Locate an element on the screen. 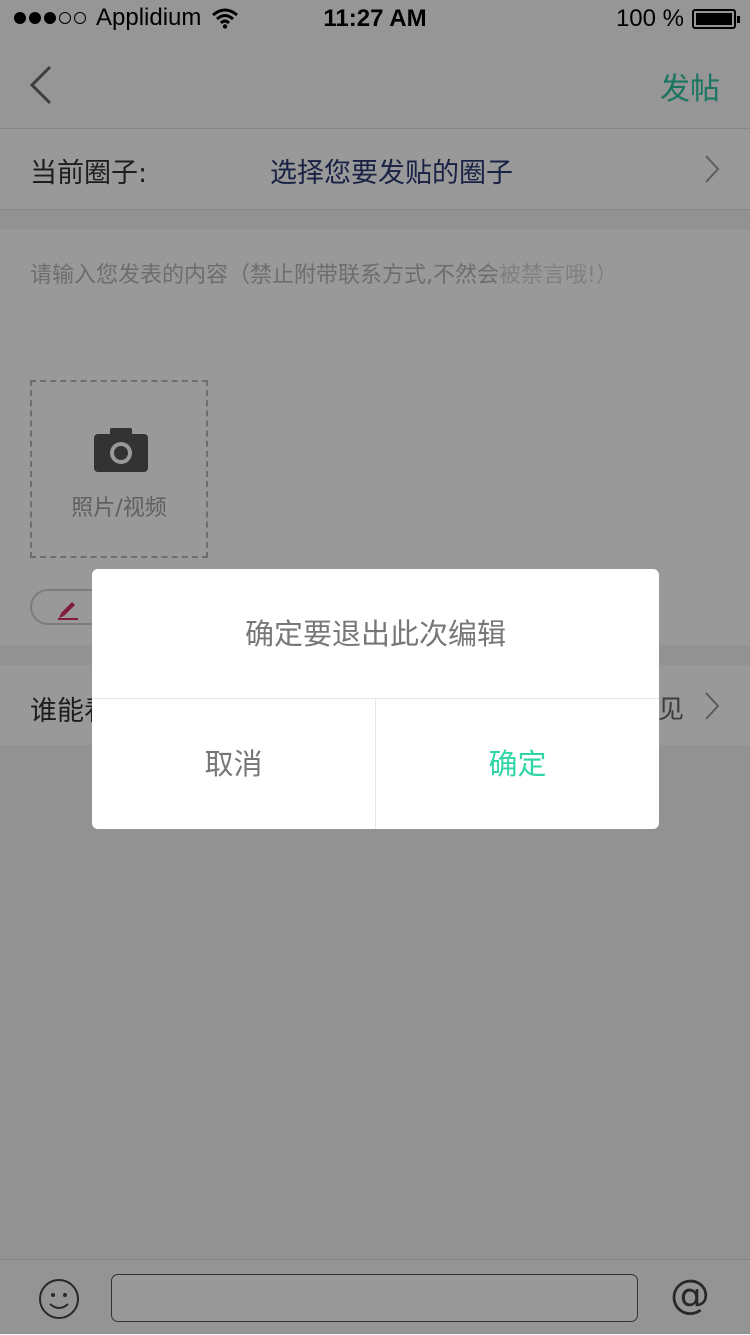 This screenshot has height=1335, width=750. confirm-button: 确定 is located at coordinates (517, 764).